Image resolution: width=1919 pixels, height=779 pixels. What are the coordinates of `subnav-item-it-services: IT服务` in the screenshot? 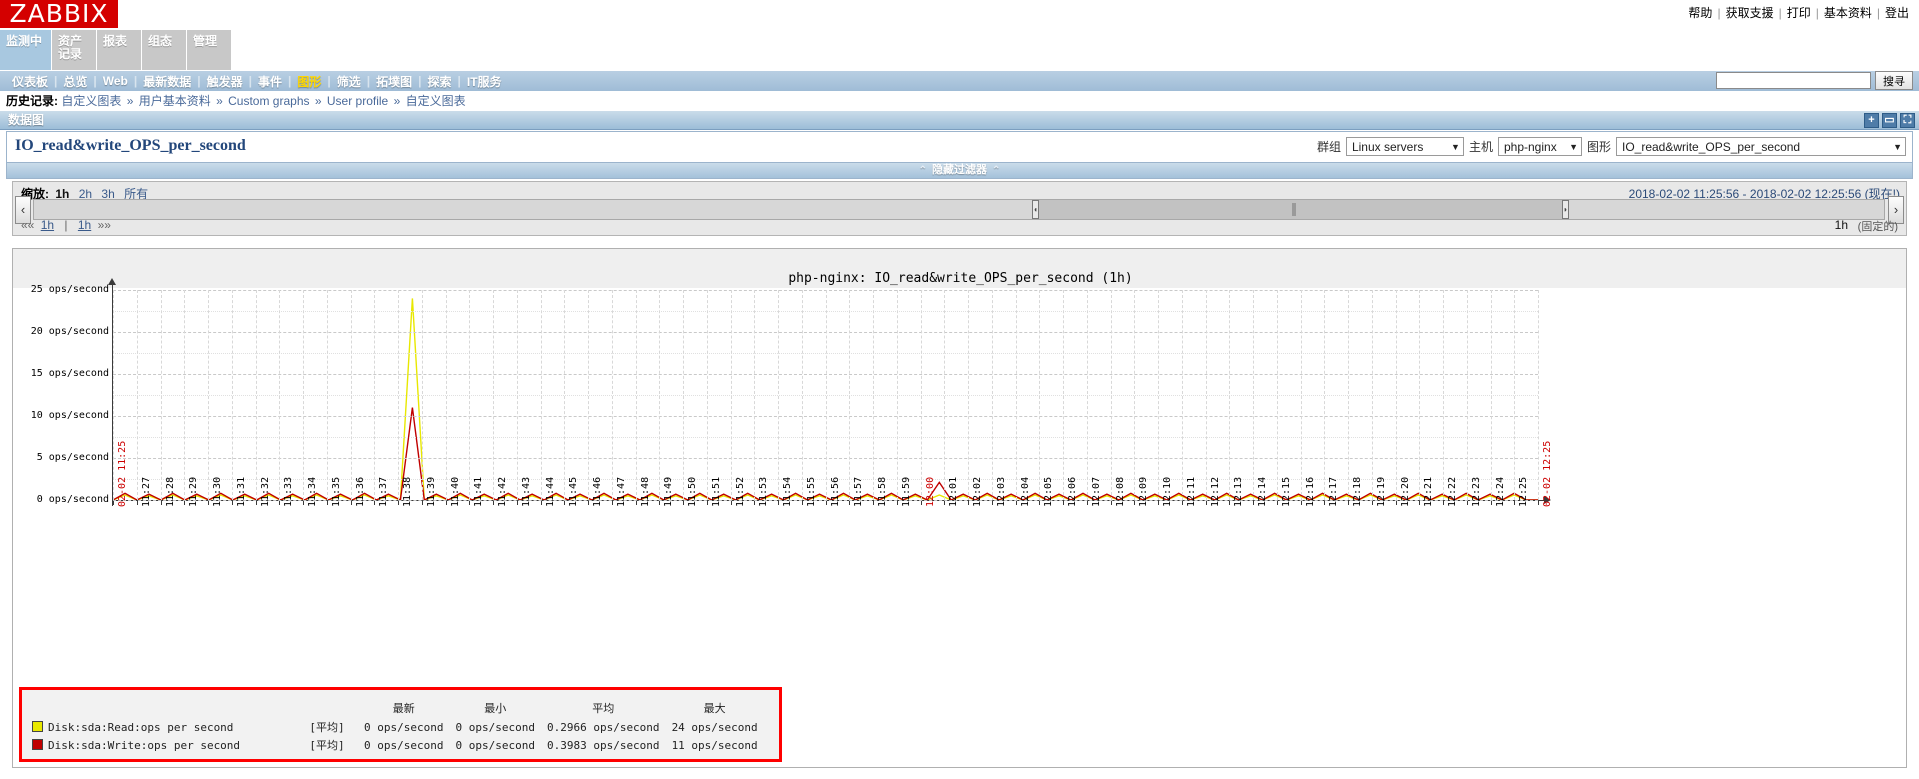 It's located at (484, 81).